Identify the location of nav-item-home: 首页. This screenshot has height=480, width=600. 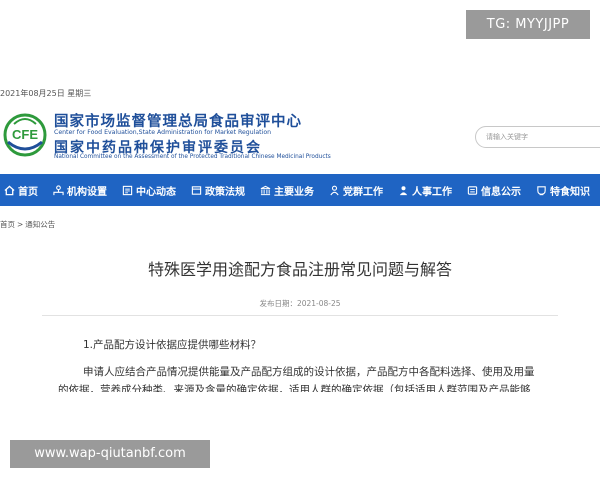
(21, 190).